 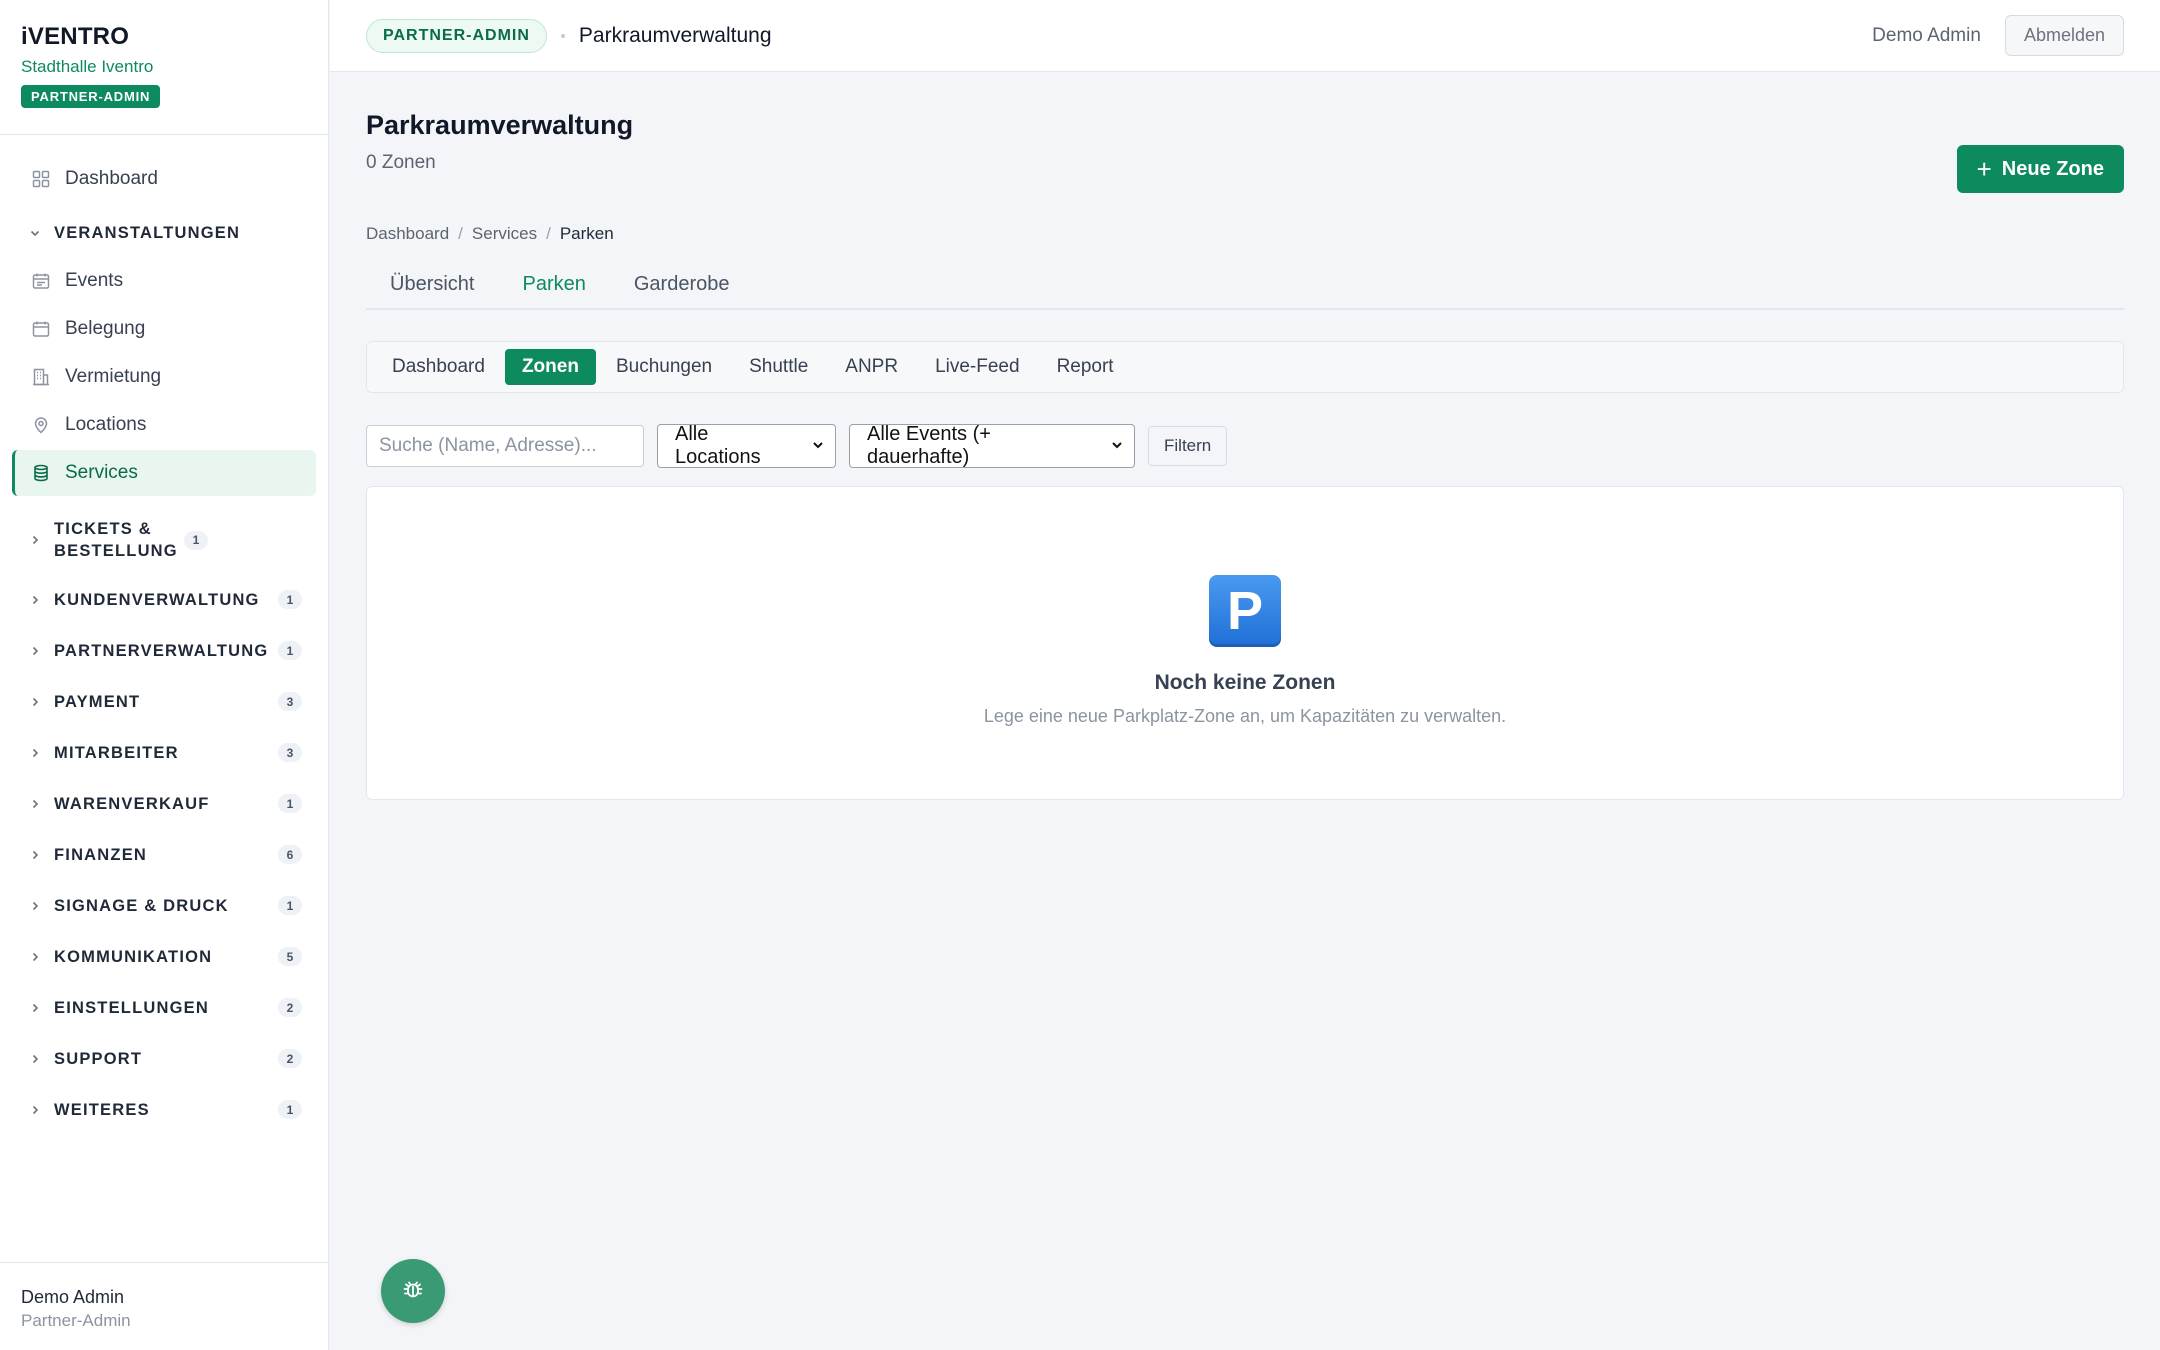 I want to click on sidebar-section-label: SIGNAGE & DRUCK, so click(x=141, y=905).